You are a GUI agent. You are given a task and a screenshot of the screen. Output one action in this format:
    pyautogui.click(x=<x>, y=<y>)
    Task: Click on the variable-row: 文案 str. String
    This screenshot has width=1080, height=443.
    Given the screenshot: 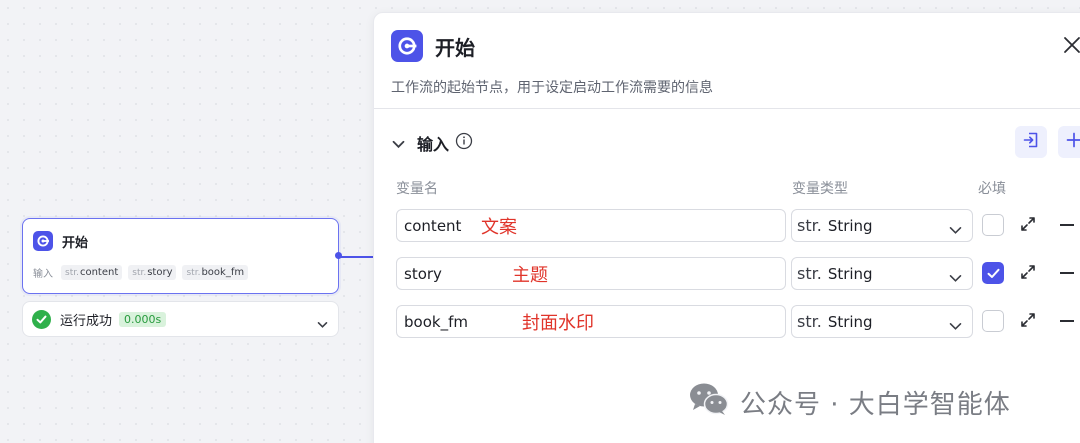 What is the action you would take?
    pyautogui.click(x=727, y=226)
    